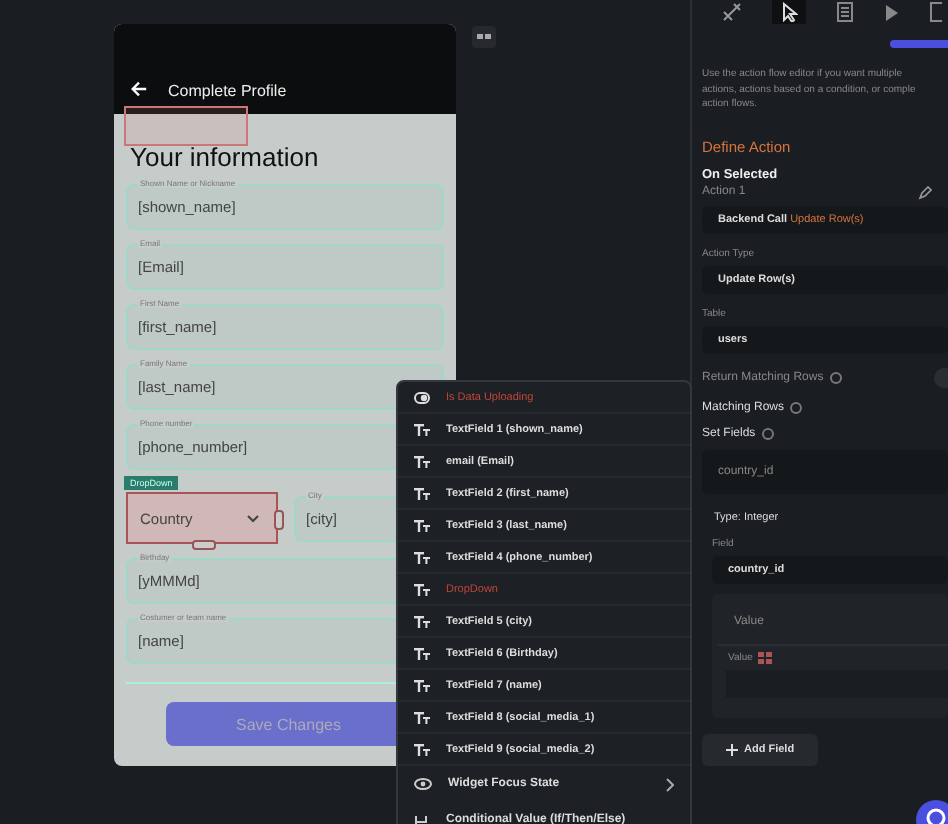  Describe the element at coordinates (765, 657) in the screenshot. I see `variable-icon` at that location.